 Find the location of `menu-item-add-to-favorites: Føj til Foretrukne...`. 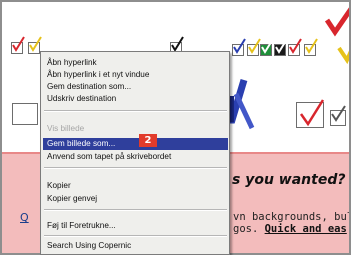

menu-item-add-to-favorites: Føj til Foretrukne... is located at coordinates (135, 226).